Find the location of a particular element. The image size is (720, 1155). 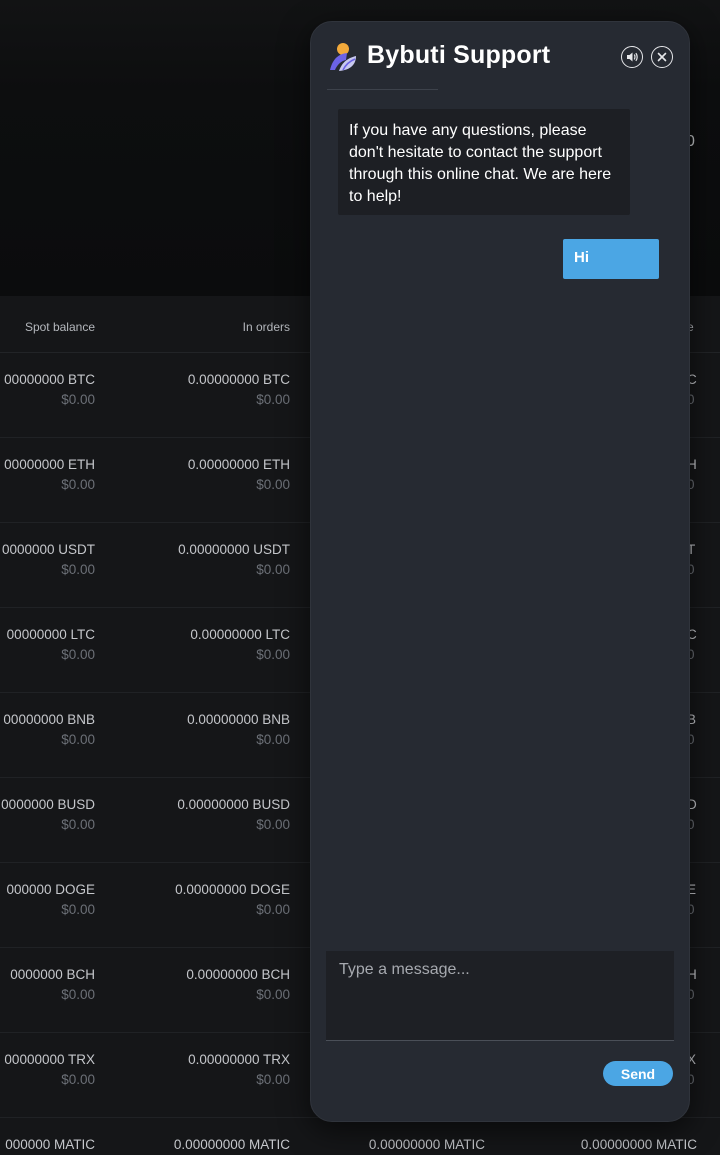

spot-balance-amount: 00000000 BTC is located at coordinates (49, 379).